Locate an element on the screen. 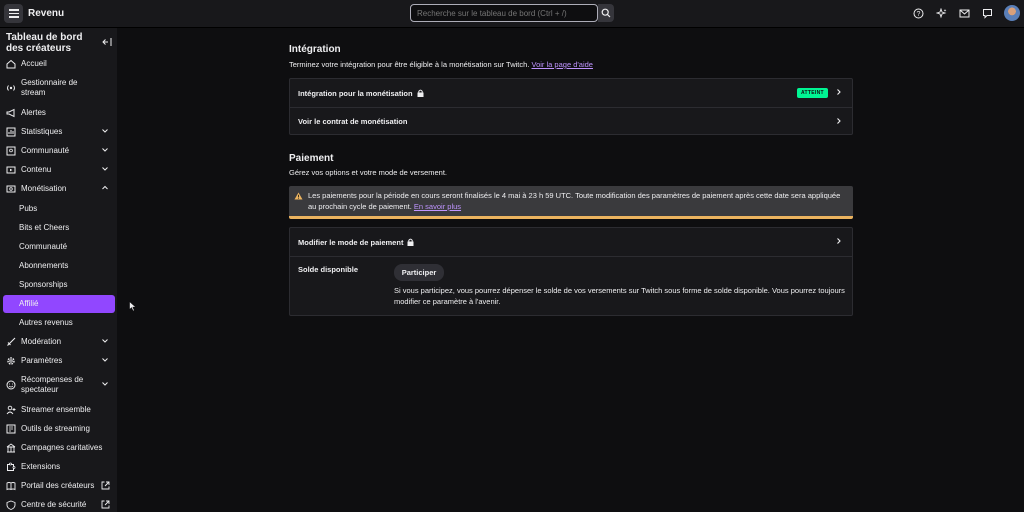 This screenshot has height=512, width=1024. sidebar-item-label: Sponsorships is located at coordinates (43, 284).